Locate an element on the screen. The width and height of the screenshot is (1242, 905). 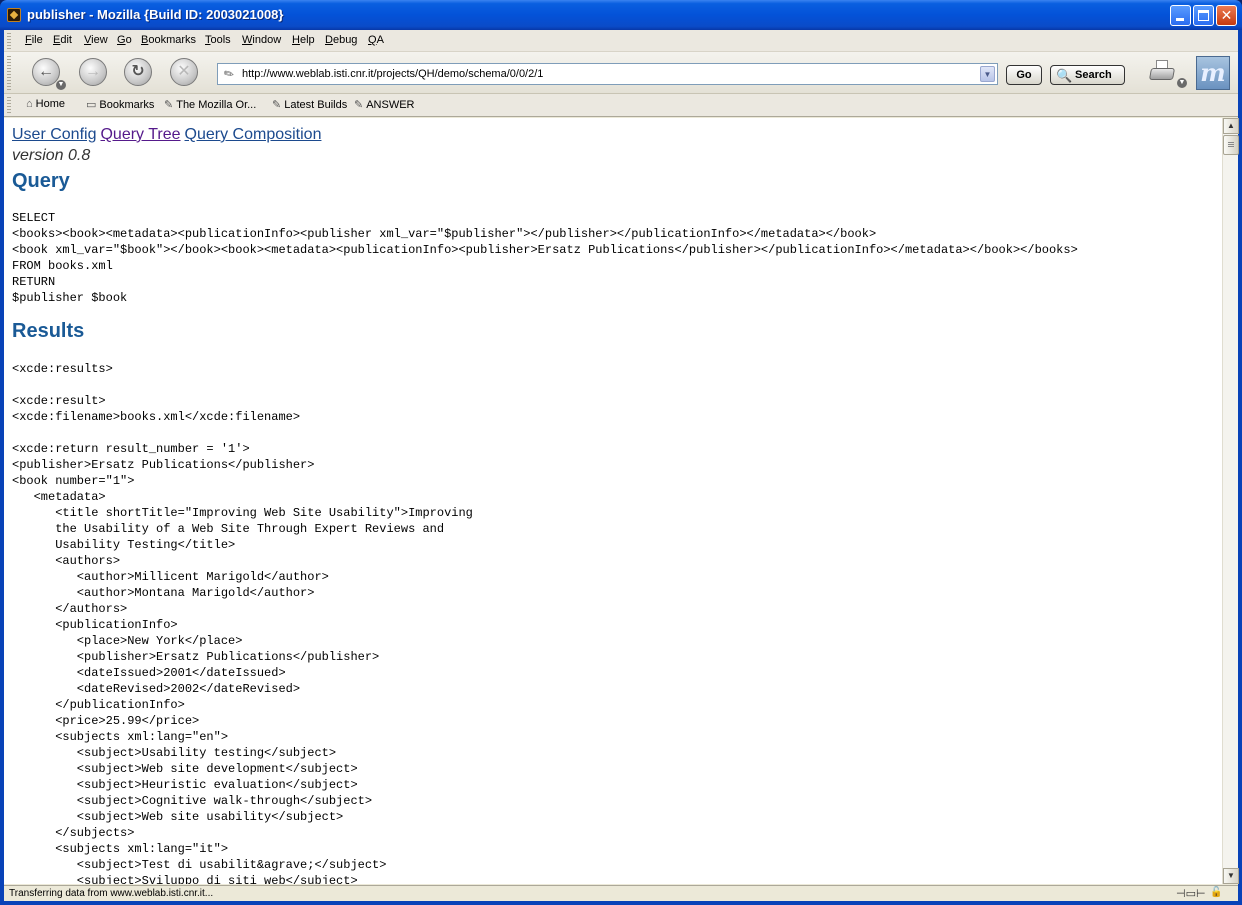
menu-bookmarks: Bookmarks is located at coordinates (168, 40).